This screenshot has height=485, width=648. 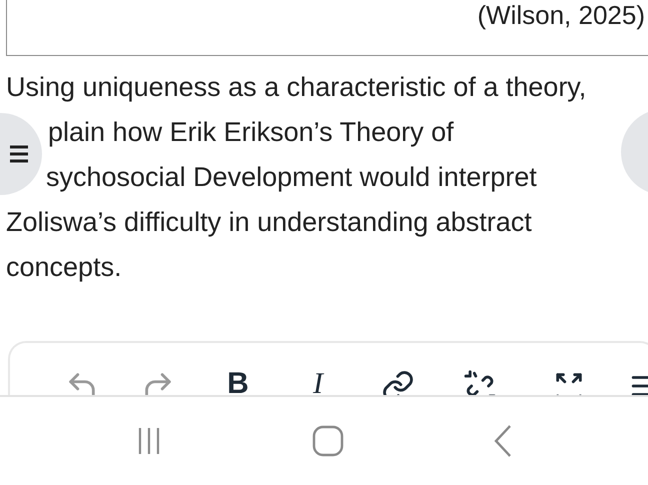 I want to click on question-line: Zoliswa’s difficulty in understanding abstract, so click(x=269, y=222).